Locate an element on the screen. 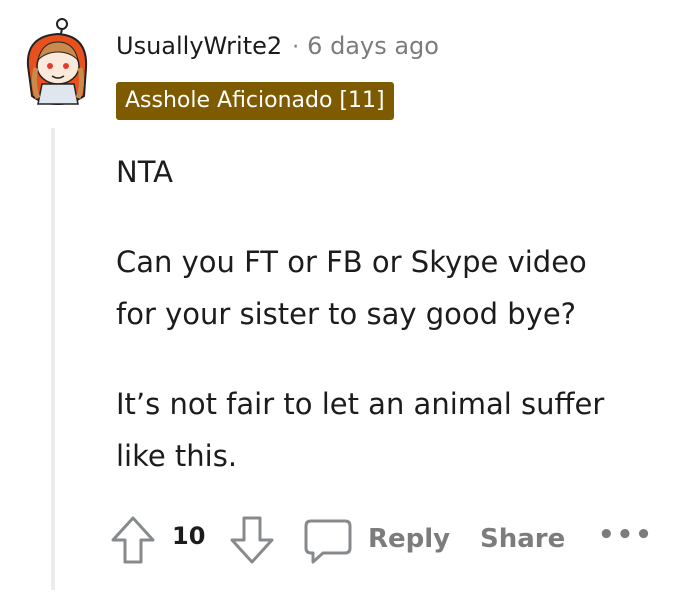 The height and width of the screenshot is (604, 700). snoo-avatar-icon is located at coordinates (57, 62).